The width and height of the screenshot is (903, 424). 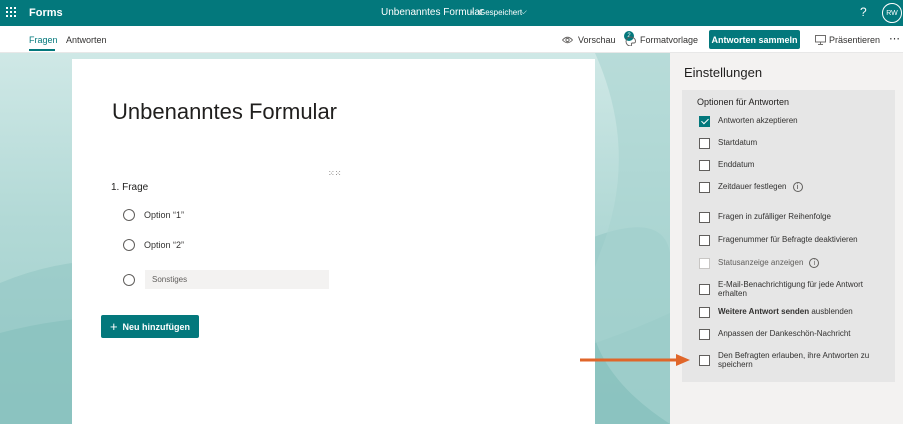 I want to click on panel-title: Einstellungen, so click(x=723, y=72).